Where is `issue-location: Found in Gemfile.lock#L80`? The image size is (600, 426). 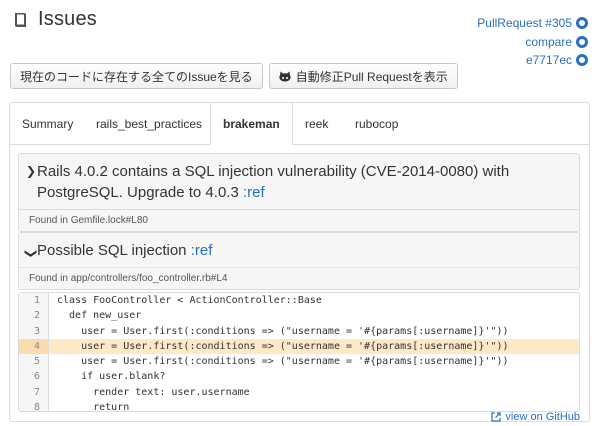 issue-location: Found in Gemfile.lock#L80 is located at coordinates (299, 220).